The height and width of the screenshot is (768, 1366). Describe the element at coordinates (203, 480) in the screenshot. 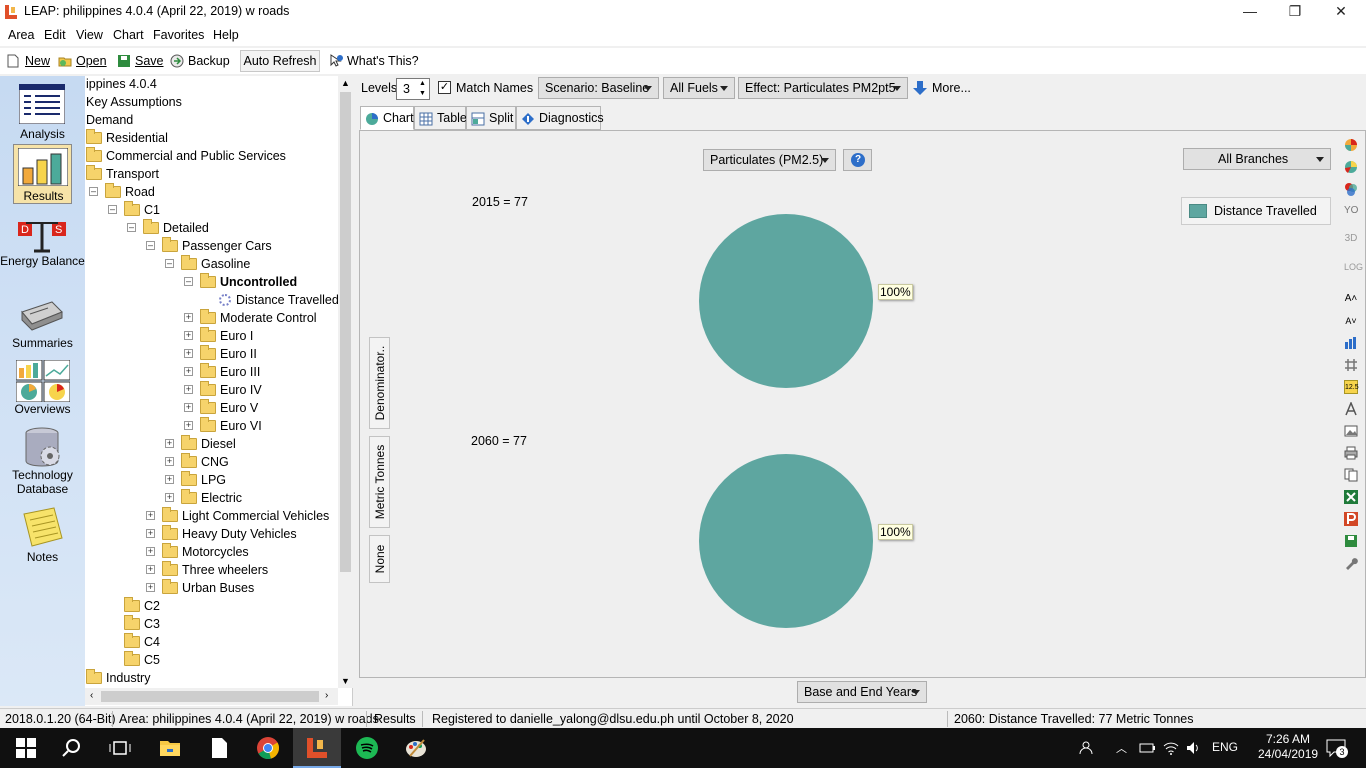

I see `tree-node-lpg: LPG` at that location.